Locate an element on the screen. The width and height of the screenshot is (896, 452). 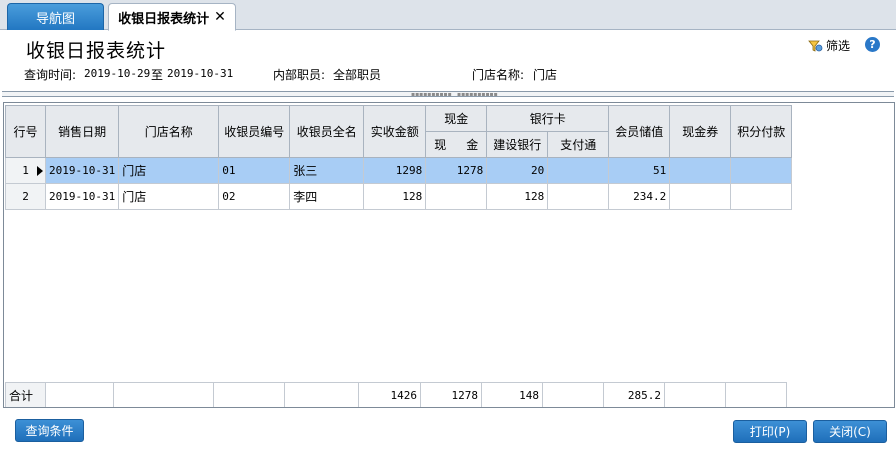
col-header-store-name: 门店名称 is located at coordinates (169, 131).